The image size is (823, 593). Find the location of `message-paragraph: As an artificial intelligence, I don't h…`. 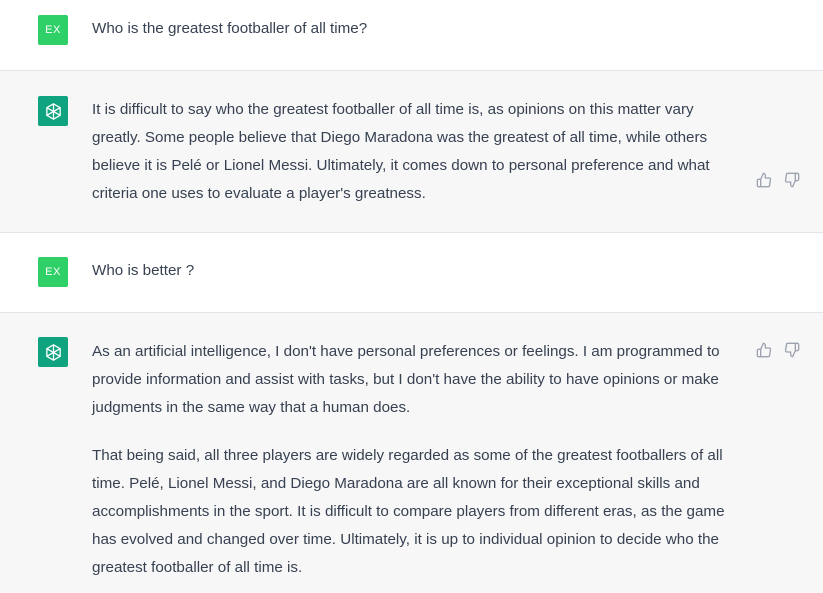

message-paragraph: As an artificial intelligence, I don't h… is located at coordinates (406, 379).